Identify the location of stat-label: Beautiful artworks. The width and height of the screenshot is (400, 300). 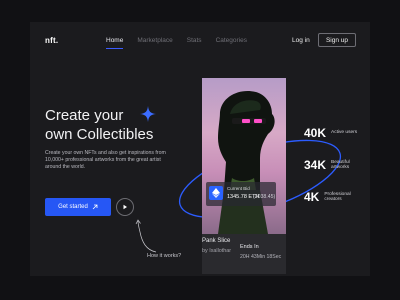
(340, 165).